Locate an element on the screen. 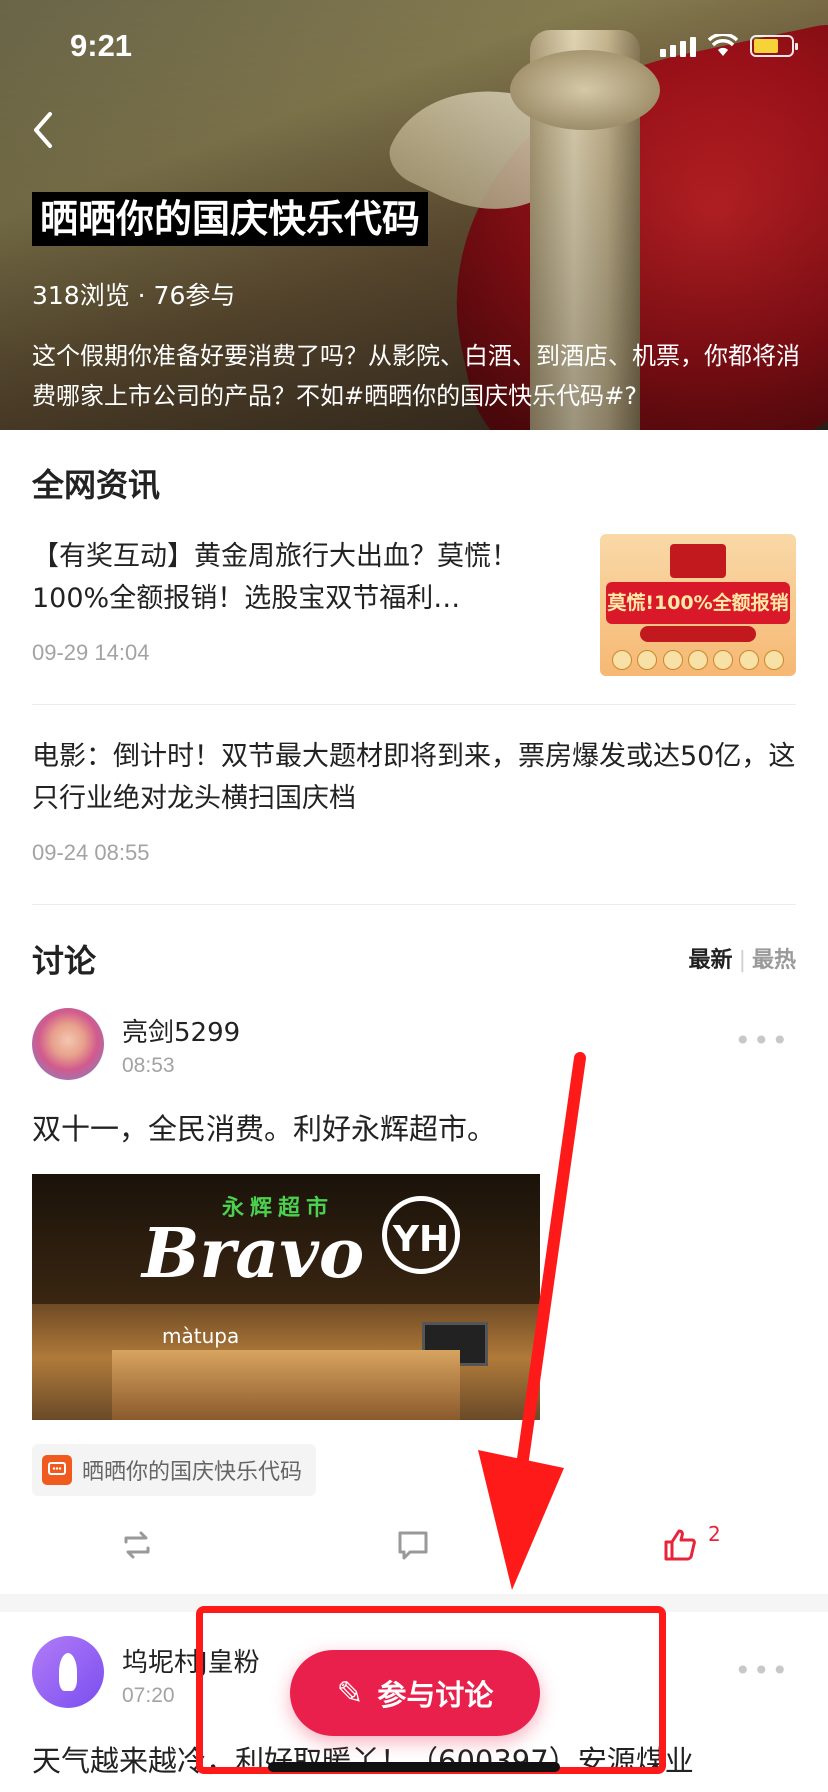 The width and height of the screenshot is (828, 1792). thumb-banner-text: 莫慌!100%全额报销 is located at coordinates (698, 603).